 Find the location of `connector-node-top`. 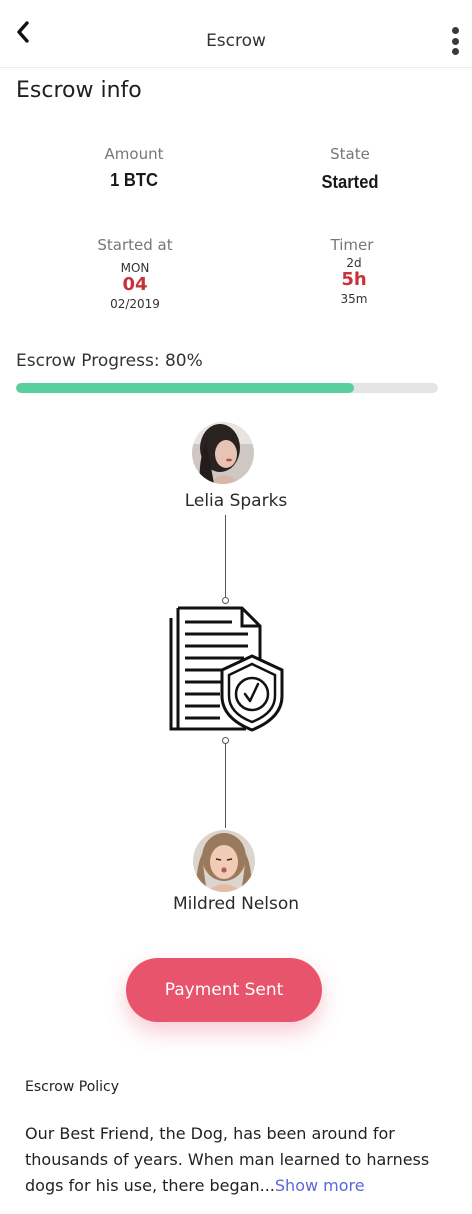

connector-node-top is located at coordinates (225, 600).